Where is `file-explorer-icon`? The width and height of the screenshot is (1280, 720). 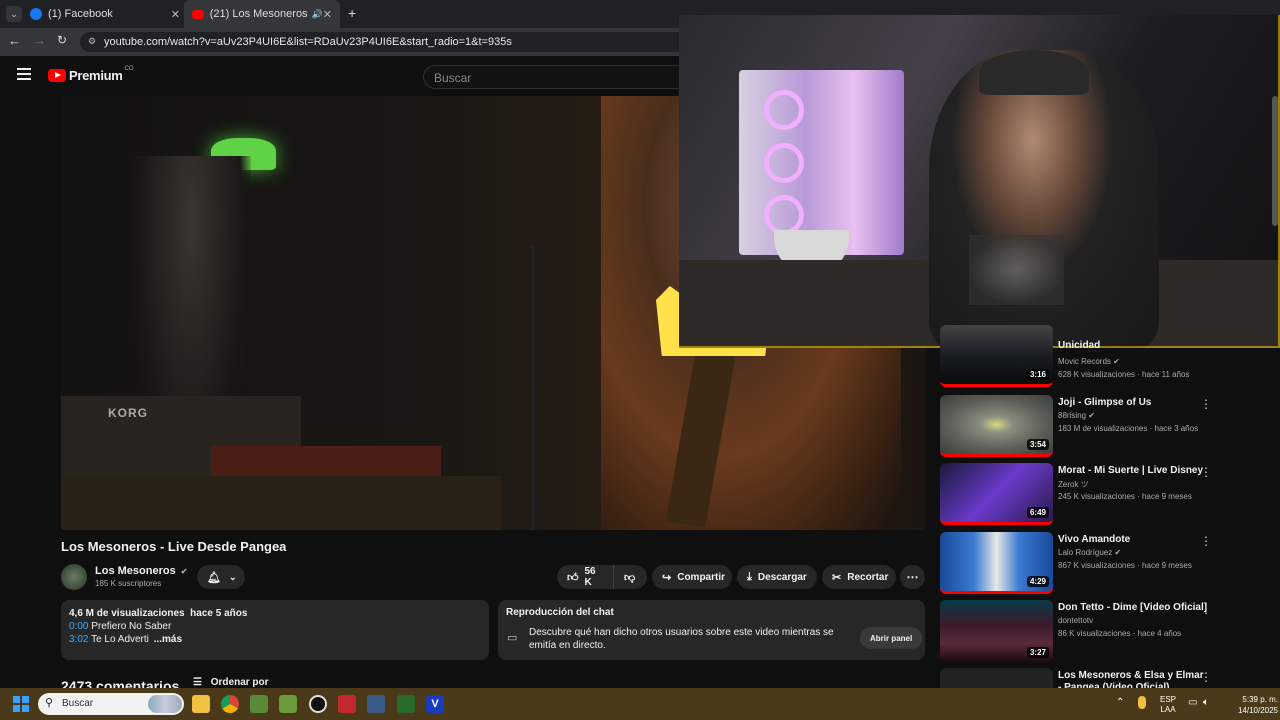 file-explorer-icon is located at coordinates (201, 704).